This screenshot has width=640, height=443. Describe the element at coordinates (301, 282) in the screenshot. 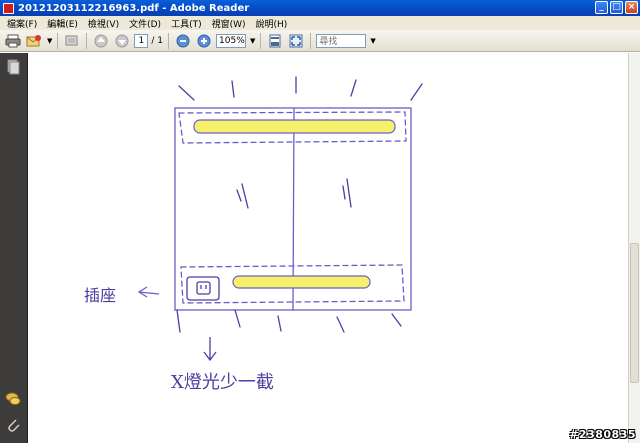

I see `bottom-fluorescent-tube` at that location.